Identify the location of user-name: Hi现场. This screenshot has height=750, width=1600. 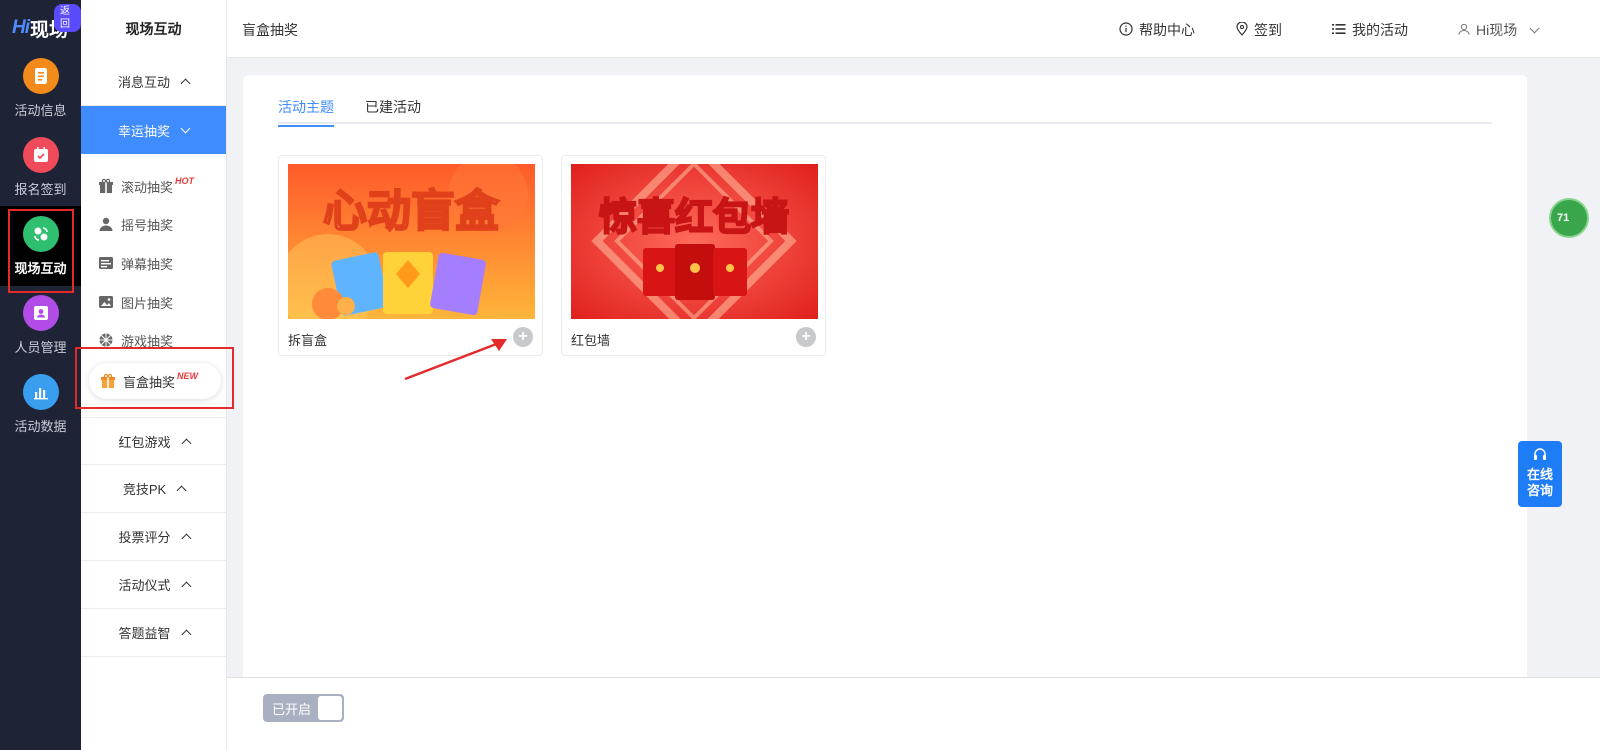
(1497, 30).